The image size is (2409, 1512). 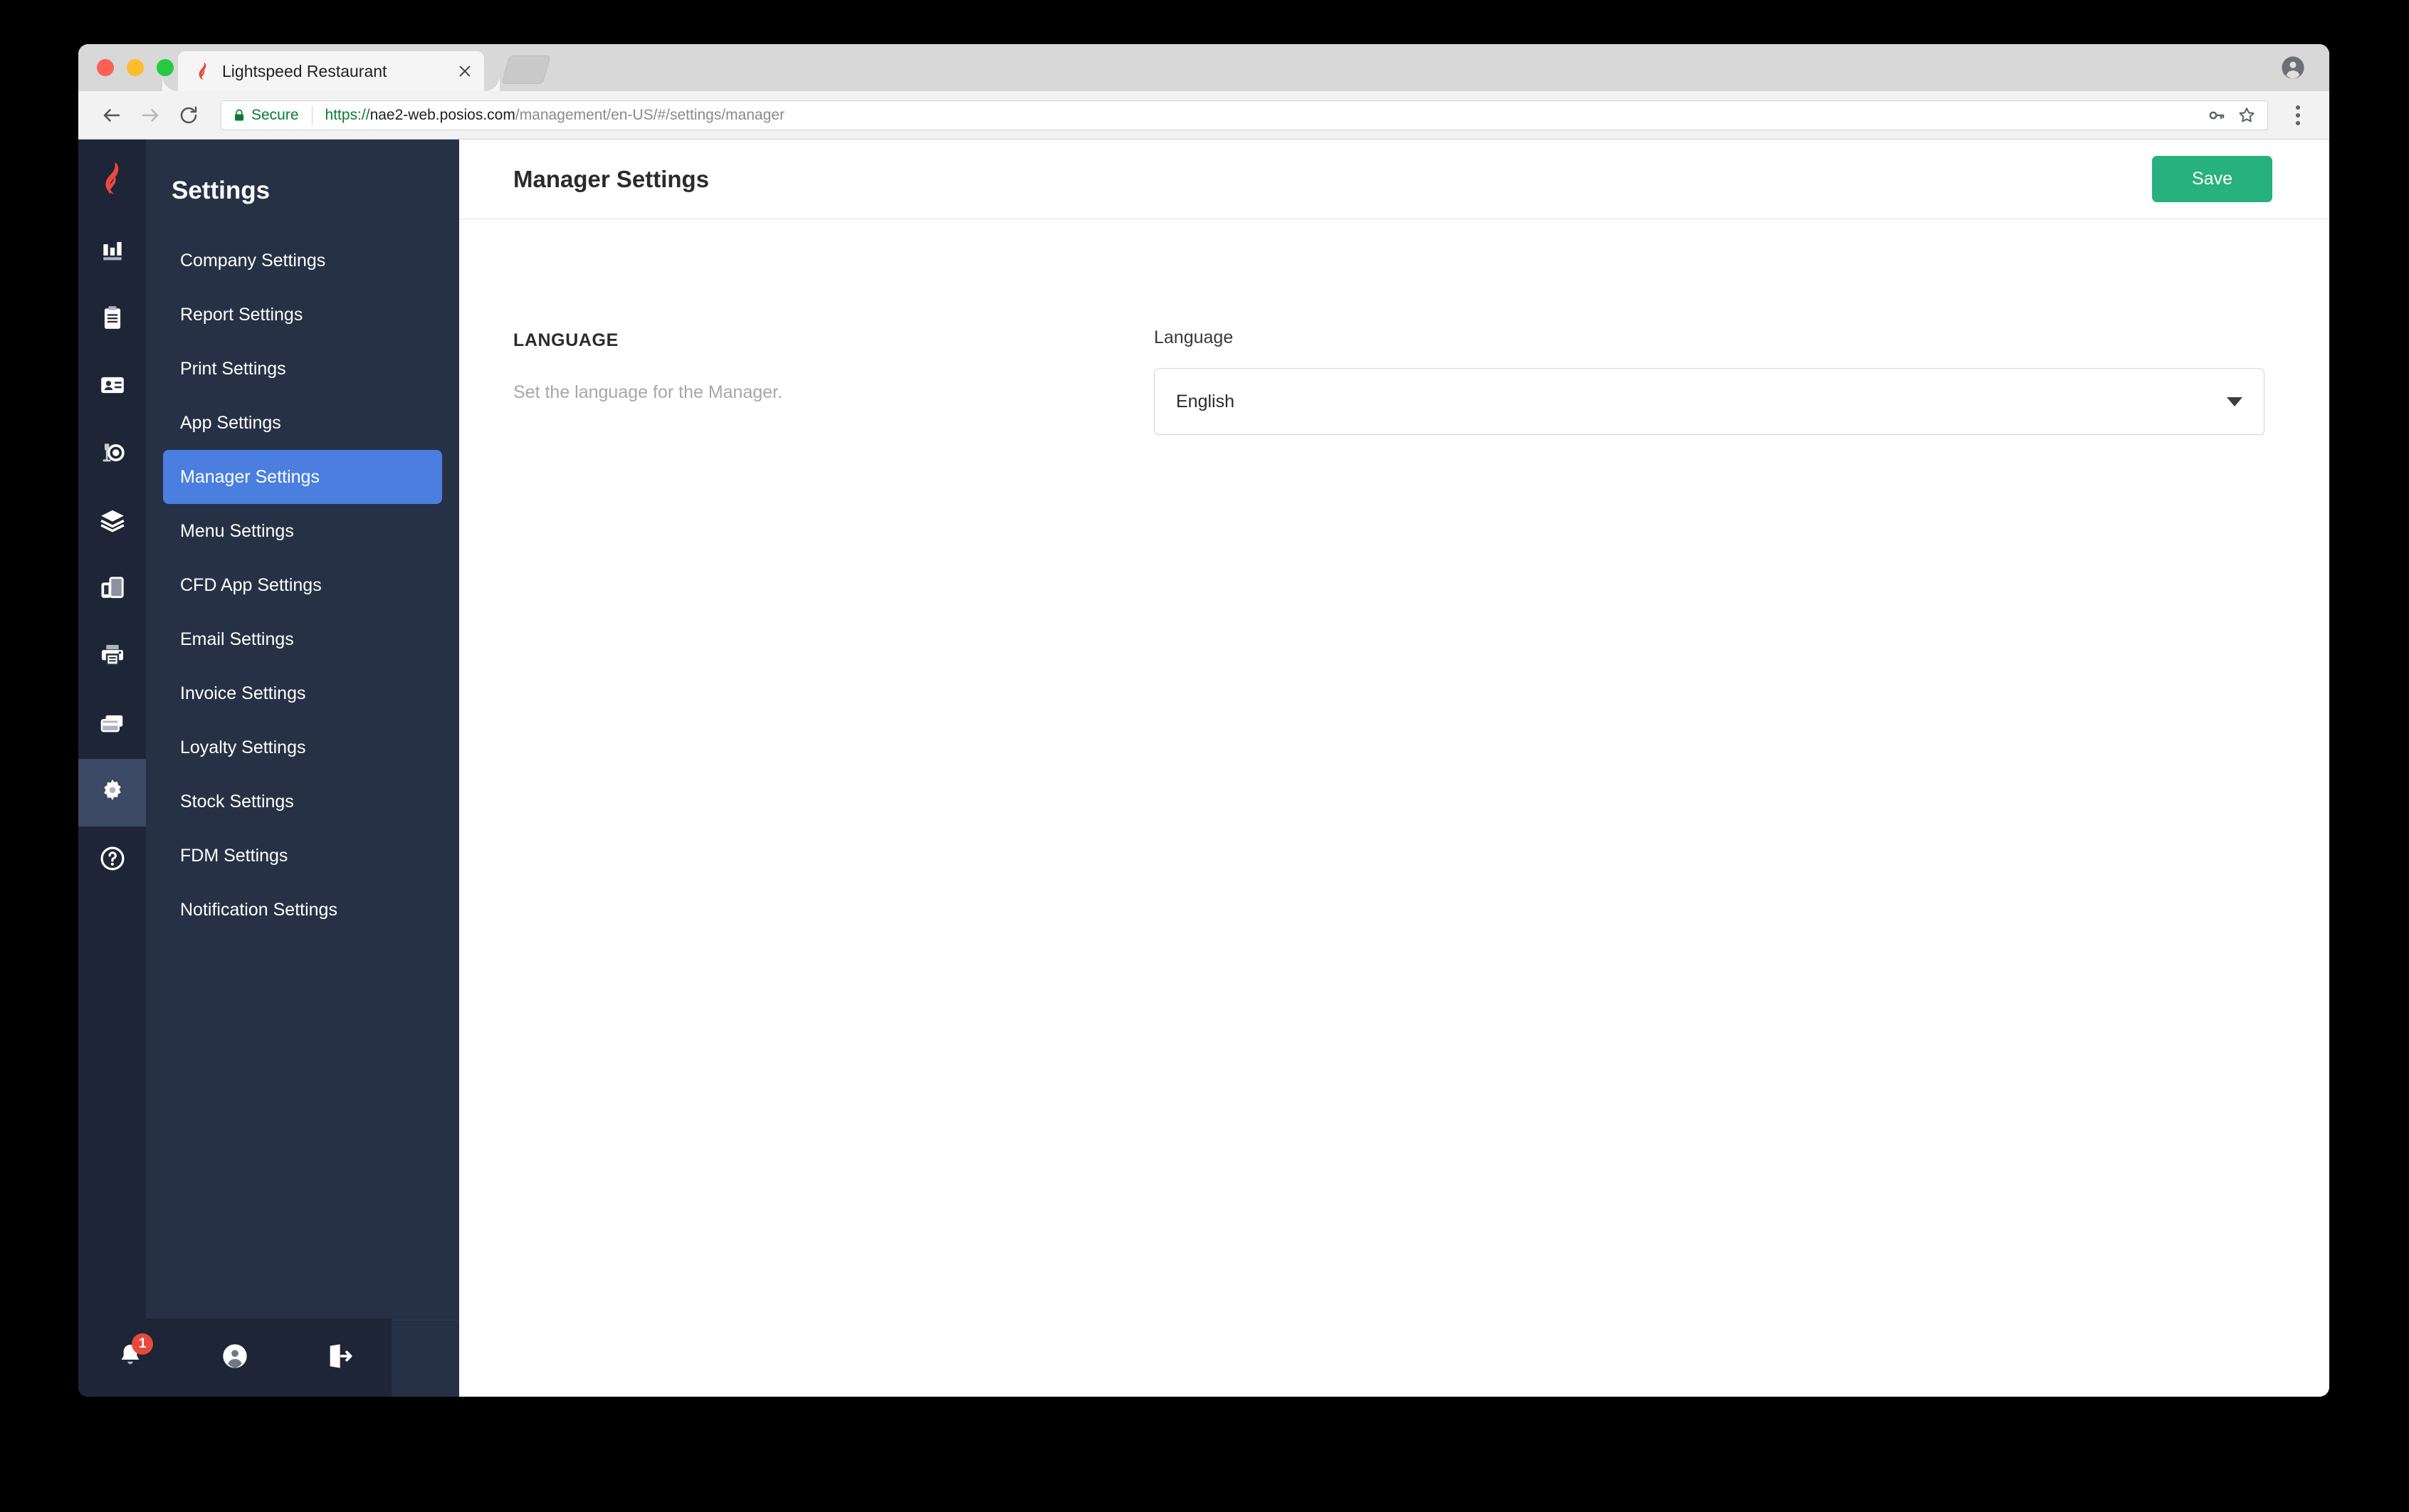 What do you see at coordinates (304, 70) in the screenshot?
I see `tab-title: Lightspeed Restaurant` at bounding box center [304, 70].